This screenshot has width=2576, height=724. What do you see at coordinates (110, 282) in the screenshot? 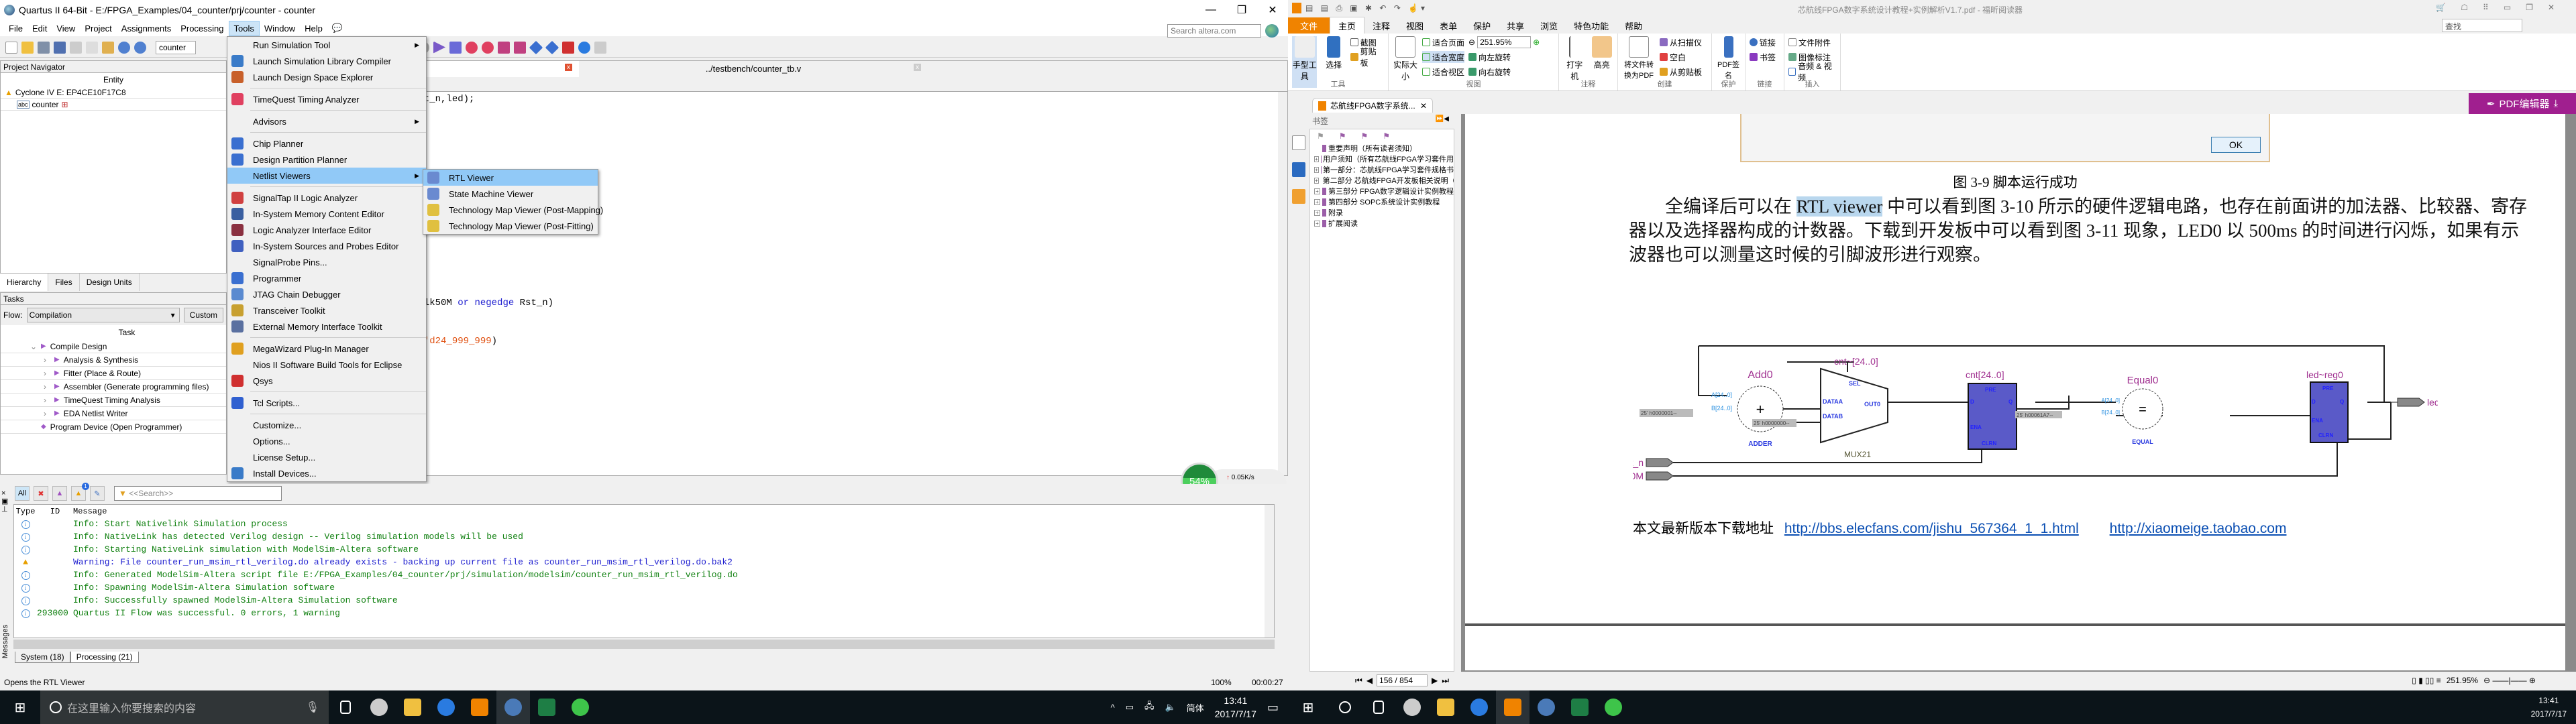
I see `tab-design-units: Design Units` at bounding box center [110, 282].